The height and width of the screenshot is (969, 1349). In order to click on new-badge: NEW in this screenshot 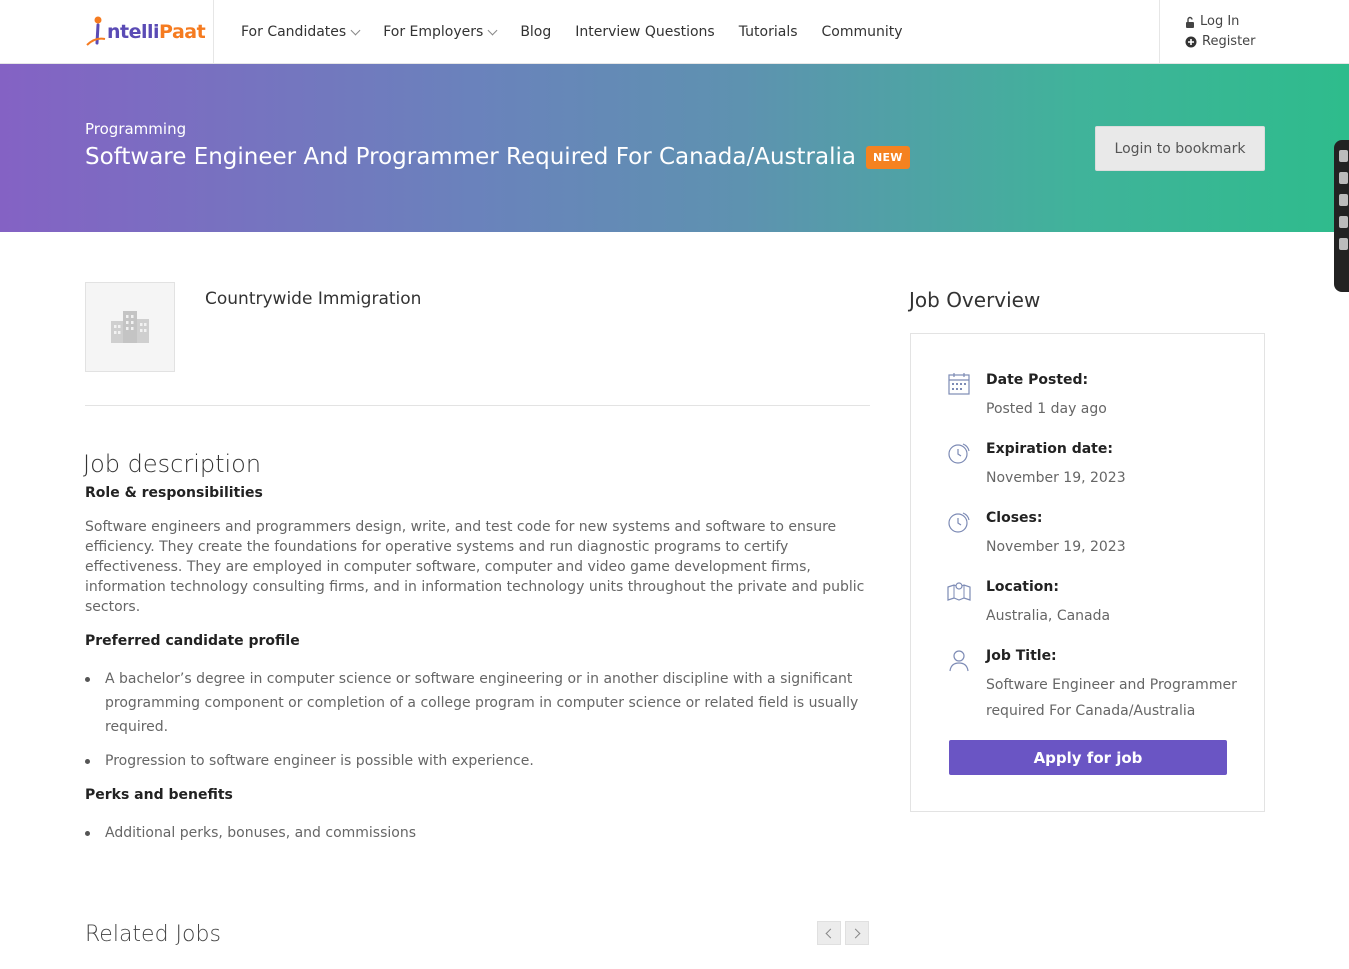, I will do `click(887, 157)`.